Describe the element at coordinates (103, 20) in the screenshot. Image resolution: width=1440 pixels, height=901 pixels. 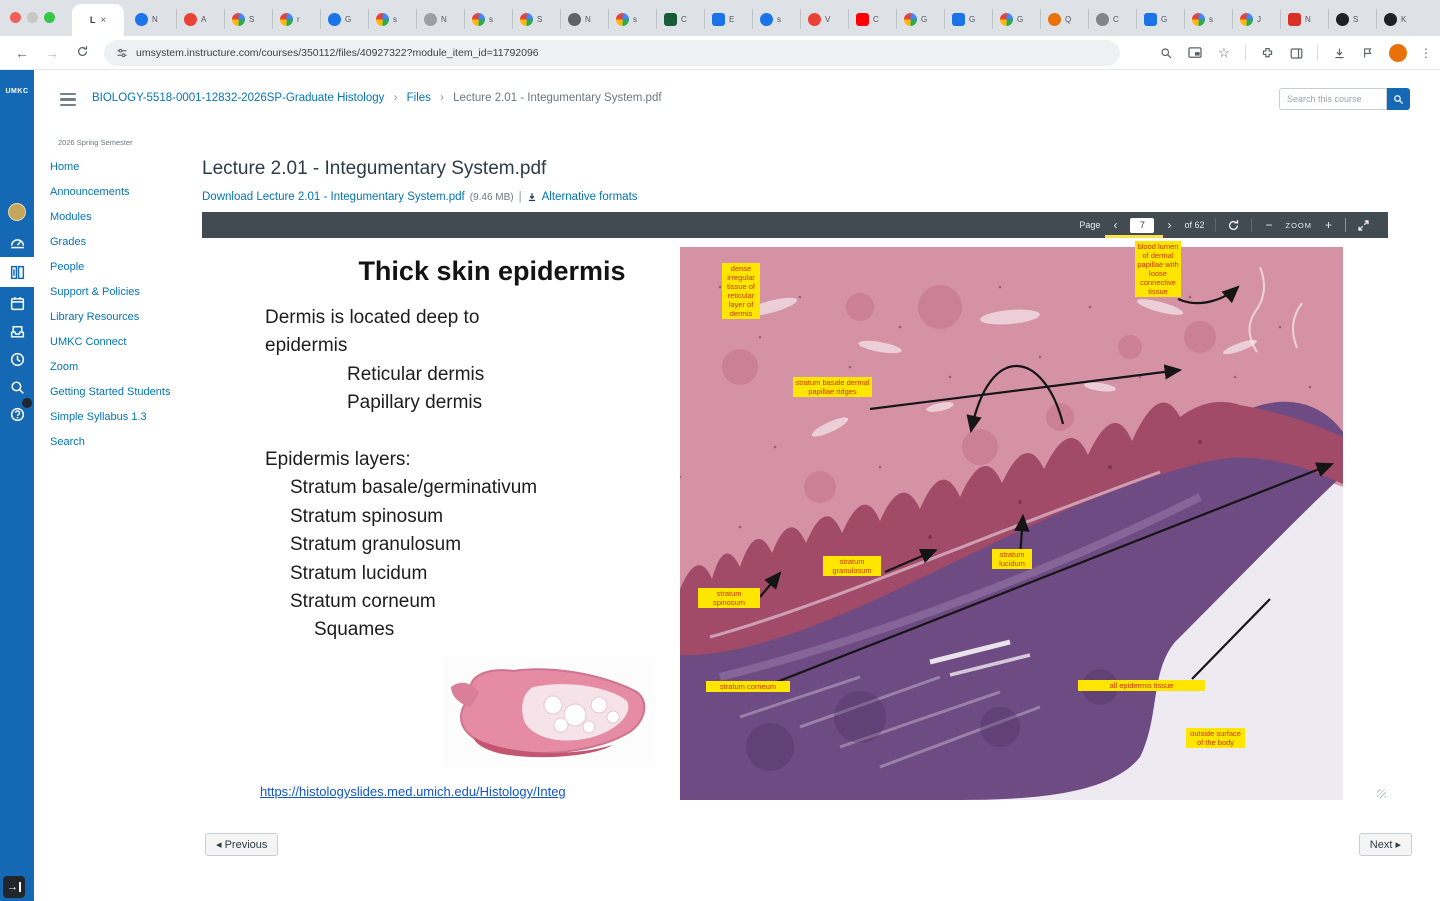
I see `close-icon: ×` at that location.